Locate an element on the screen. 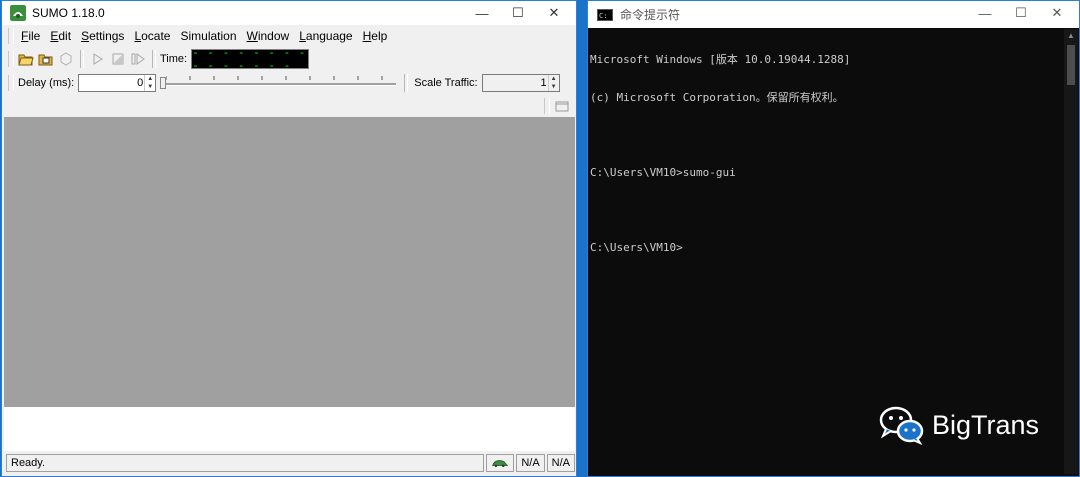  vehicle-icon is located at coordinates (500, 463).